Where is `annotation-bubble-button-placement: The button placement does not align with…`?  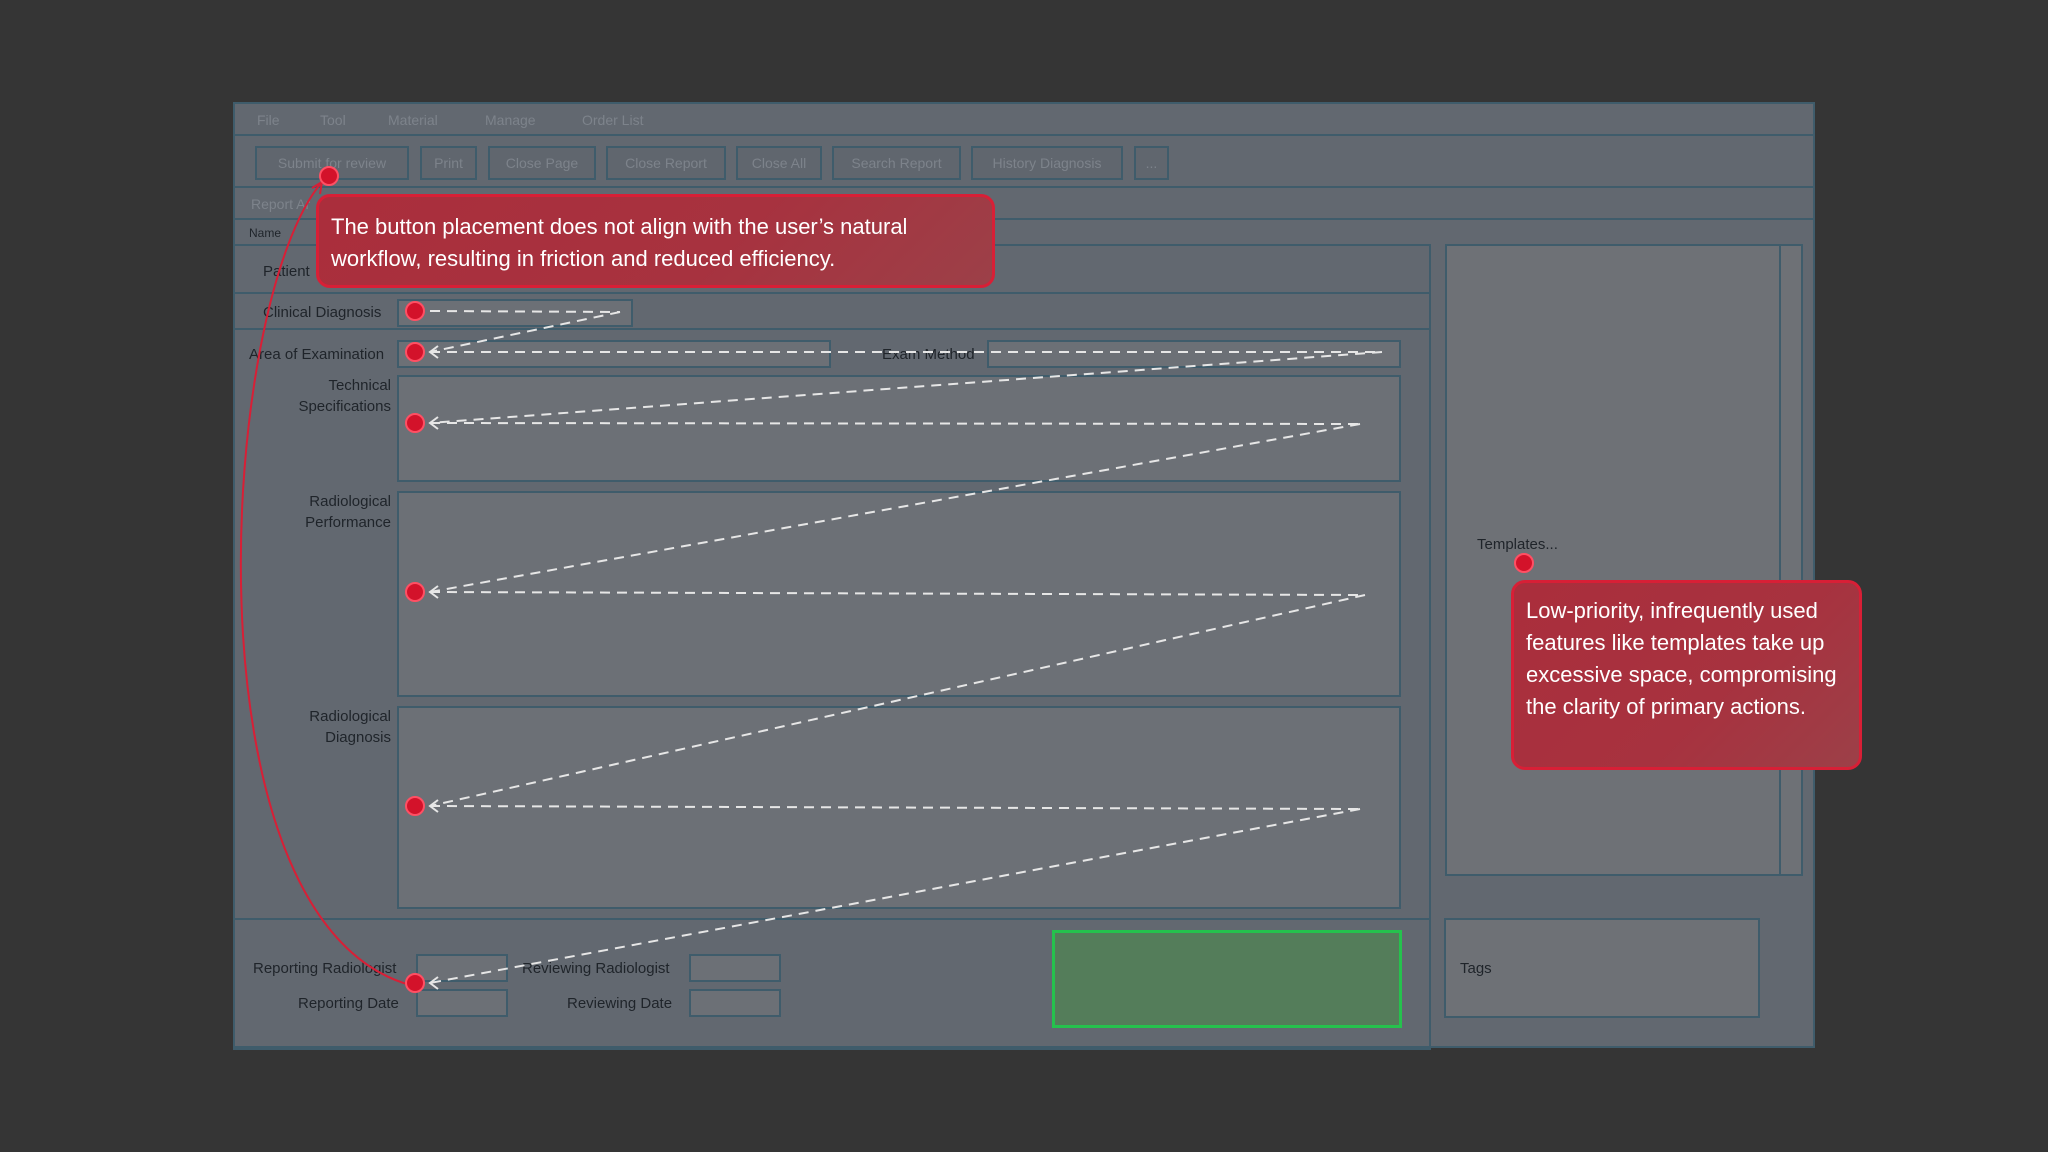 annotation-bubble-button-placement: The button placement does not align with… is located at coordinates (655, 241).